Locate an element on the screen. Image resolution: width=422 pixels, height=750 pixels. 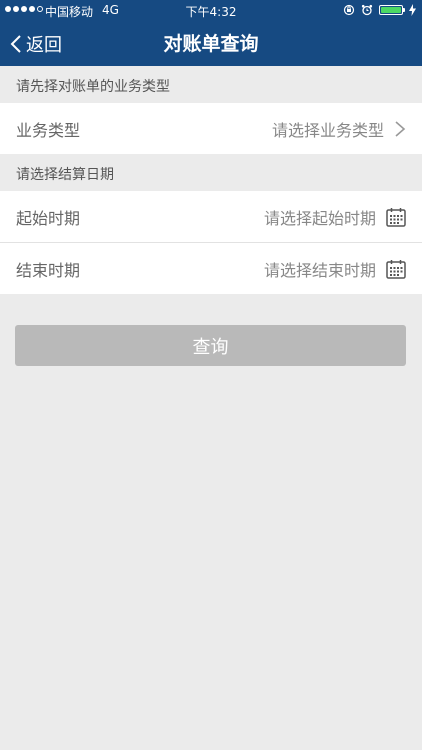
end-date-placeholder: 请选择结束时期 is located at coordinates (319, 270).